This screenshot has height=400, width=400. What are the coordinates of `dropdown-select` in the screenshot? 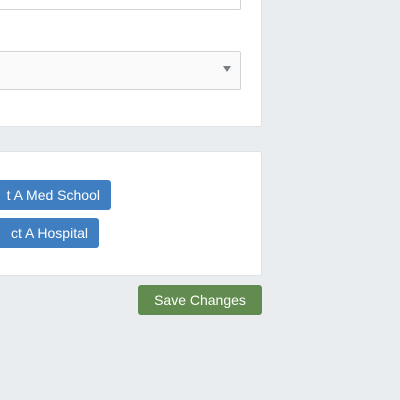 It's located at (120, 70).